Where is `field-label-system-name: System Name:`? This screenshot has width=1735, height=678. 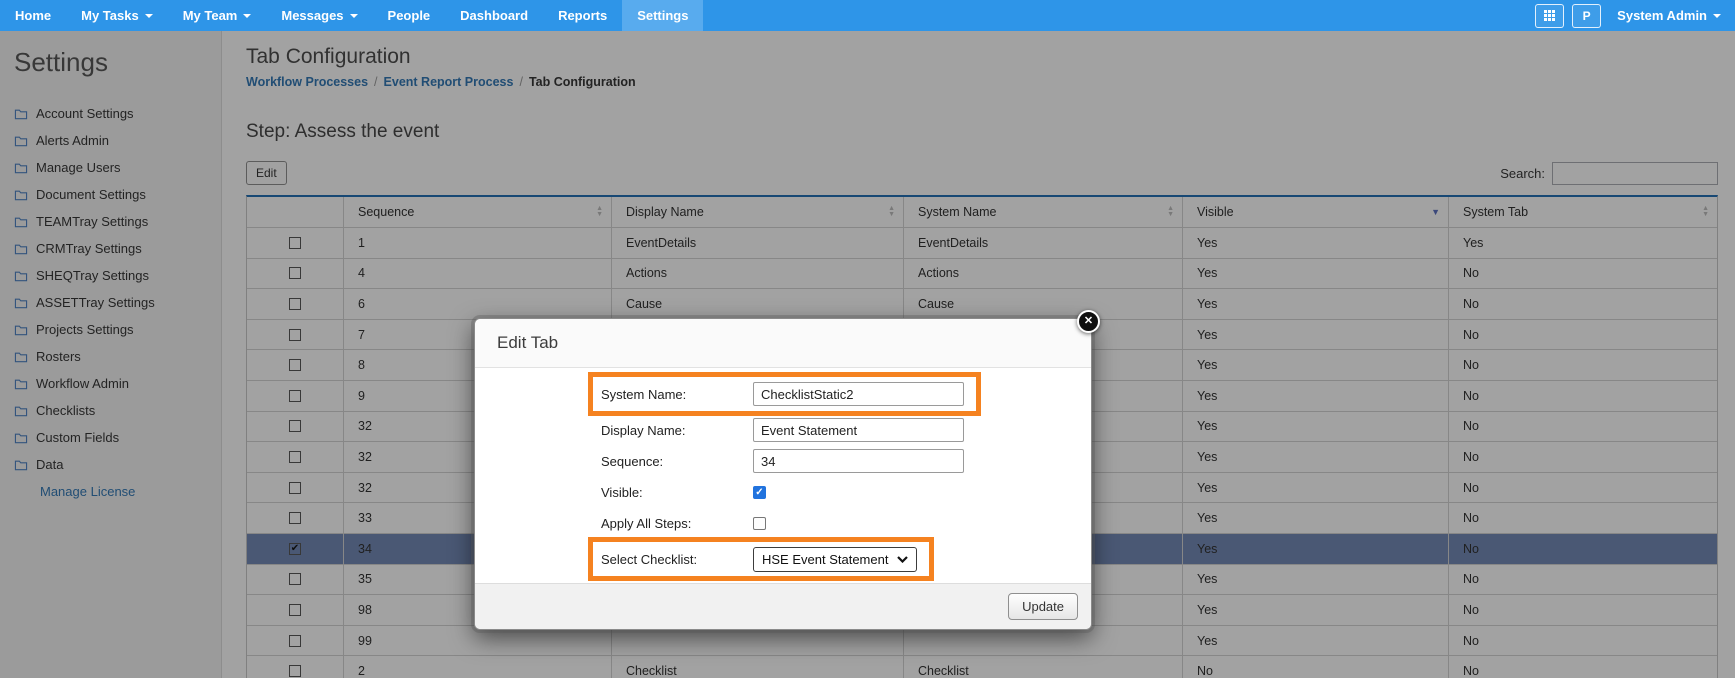 field-label-system-name: System Name: is located at coordinates (644, 394).